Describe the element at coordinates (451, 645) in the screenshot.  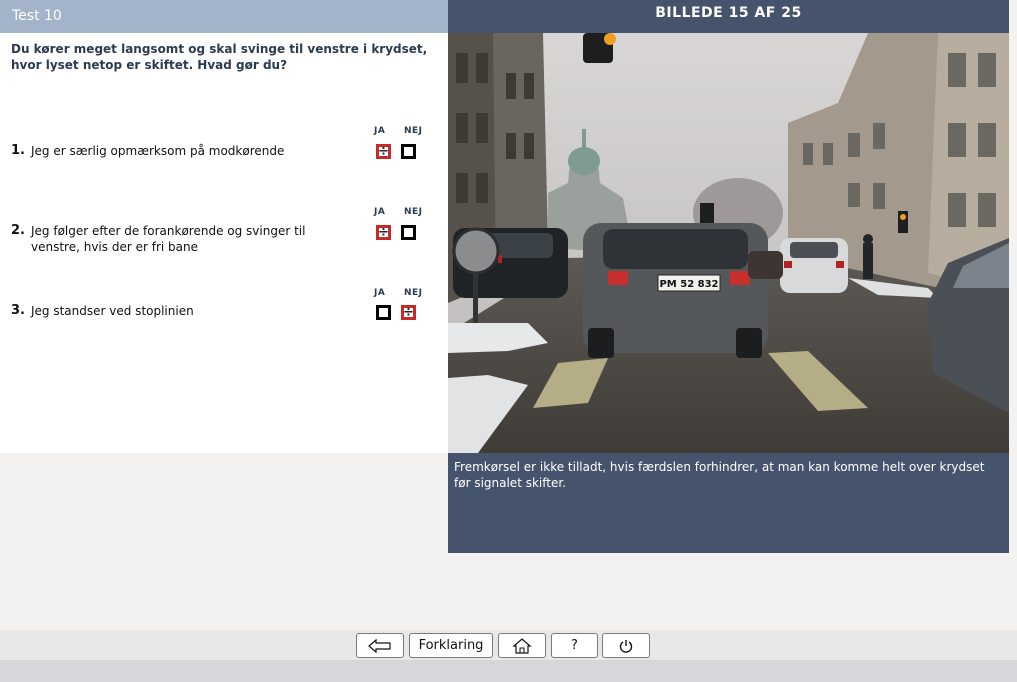
I see `explanation-button: Forklaring` at that location.